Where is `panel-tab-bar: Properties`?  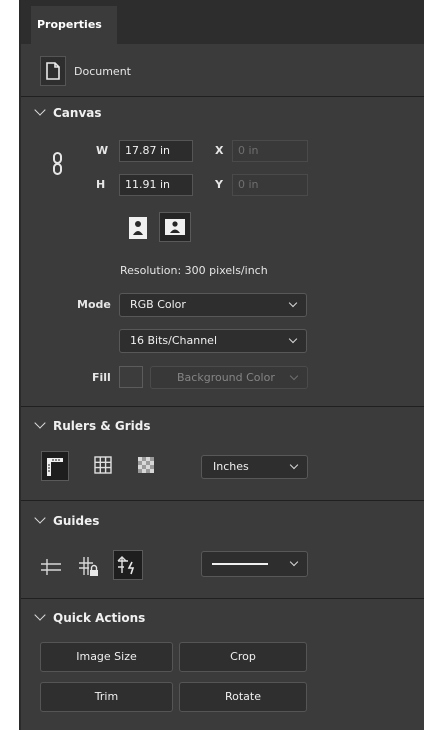 panel-tab-bar: Properties is located at coordinates (222, 22).